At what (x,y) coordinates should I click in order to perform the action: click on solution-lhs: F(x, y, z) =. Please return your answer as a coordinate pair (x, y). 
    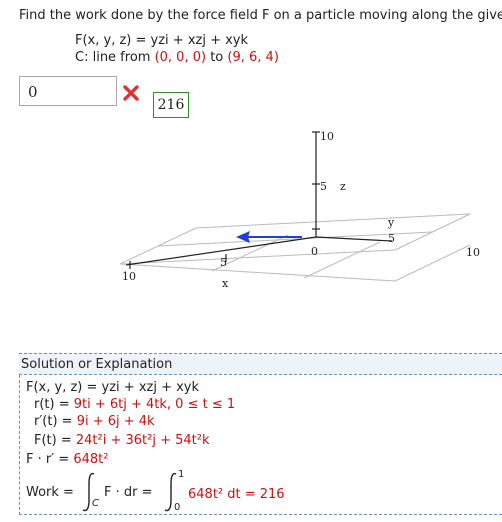
    Looking at the image, I should click on (64, 387).